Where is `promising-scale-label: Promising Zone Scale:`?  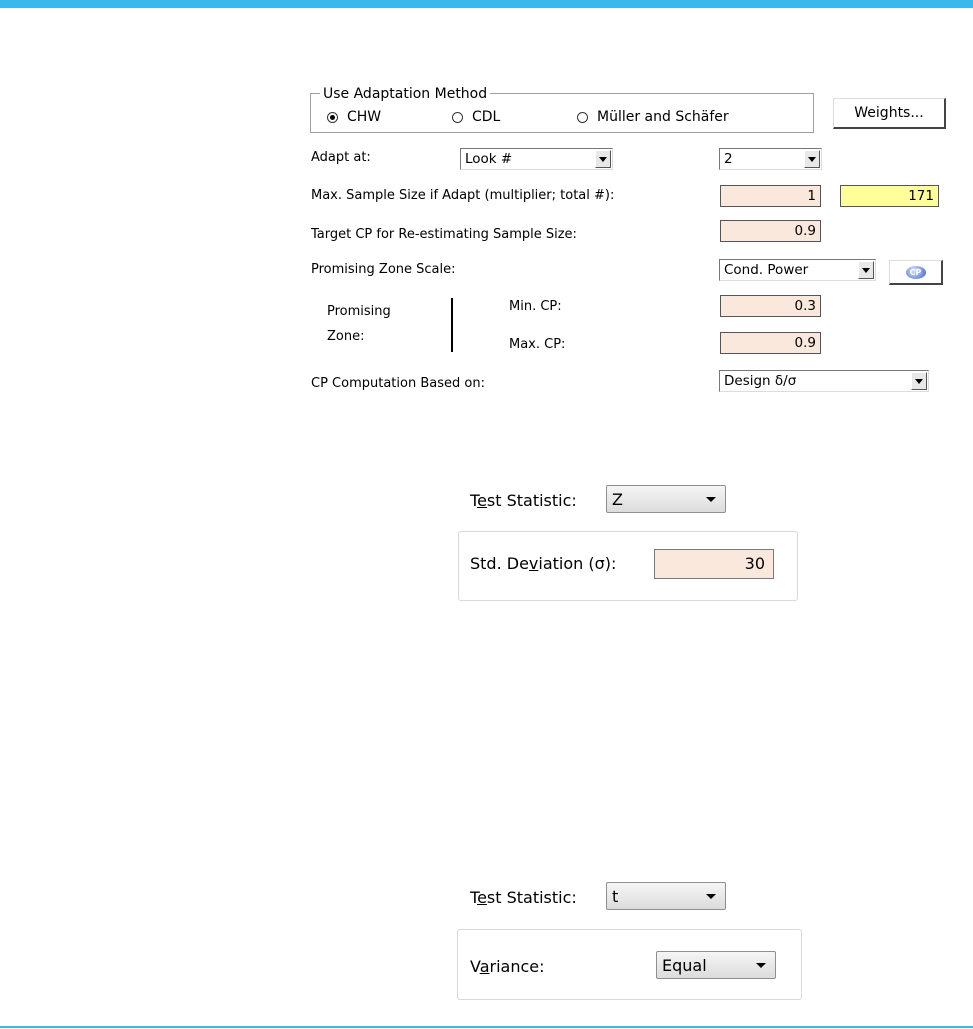 promising-scale-label: Promising Zone Scale: is located at coordinates (383, 269).